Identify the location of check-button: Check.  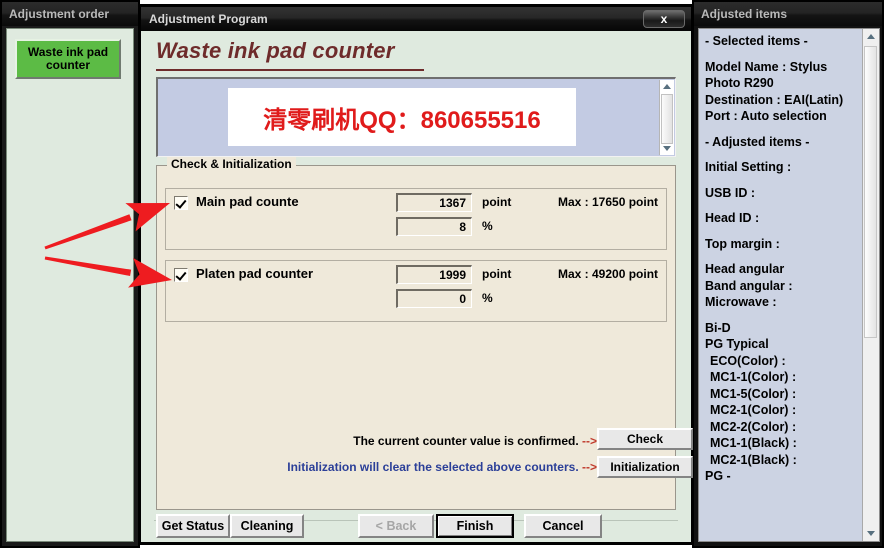
(645, 439).